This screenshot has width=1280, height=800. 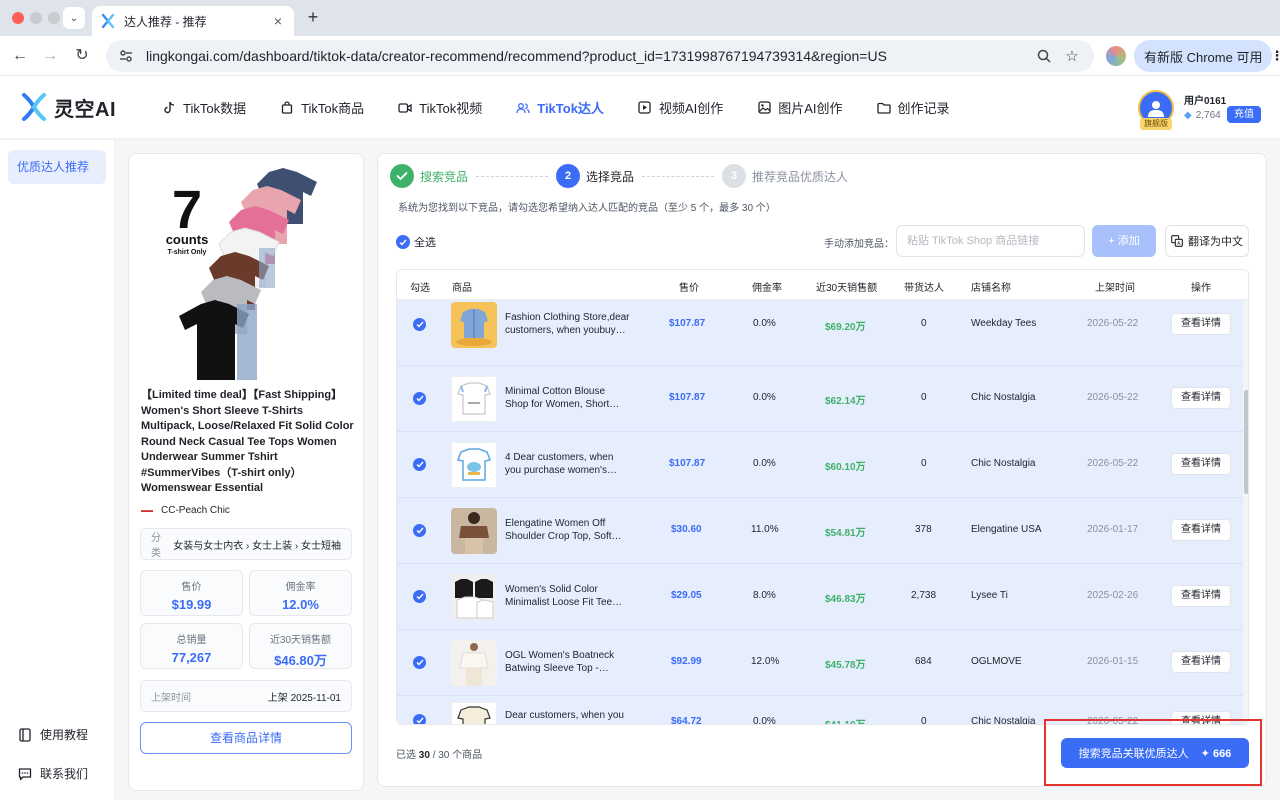 I want to click on close-window-button, so click(x=18, y=18).